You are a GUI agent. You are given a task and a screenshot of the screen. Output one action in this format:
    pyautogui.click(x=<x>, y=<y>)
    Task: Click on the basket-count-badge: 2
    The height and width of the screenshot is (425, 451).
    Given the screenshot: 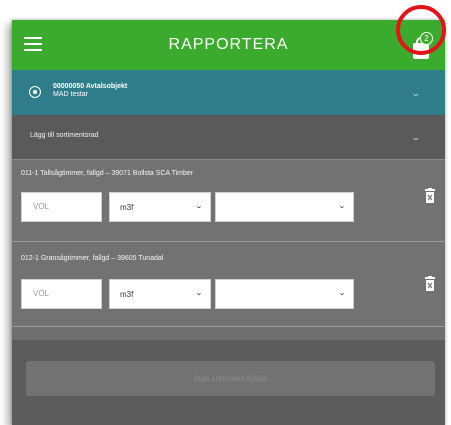 What is the action you would take?
    pyautogui.click(x=426, y=38)
    